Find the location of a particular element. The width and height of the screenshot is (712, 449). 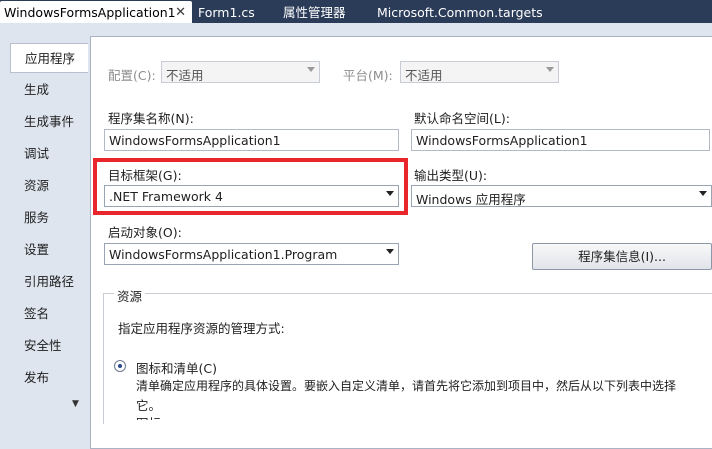

resources-description: 指定应用程序资源的管理方式: is located at coordinates (201, 328).